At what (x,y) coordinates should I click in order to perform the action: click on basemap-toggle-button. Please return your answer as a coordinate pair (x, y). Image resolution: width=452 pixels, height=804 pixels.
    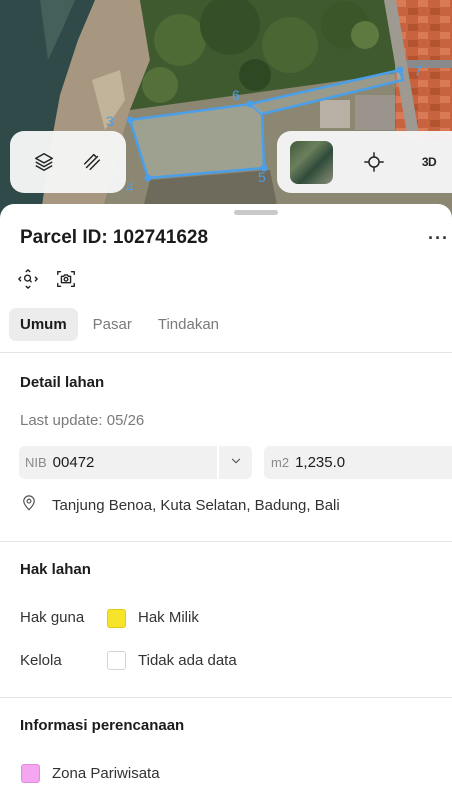
    Looking at the image, I should click on (311, 162).